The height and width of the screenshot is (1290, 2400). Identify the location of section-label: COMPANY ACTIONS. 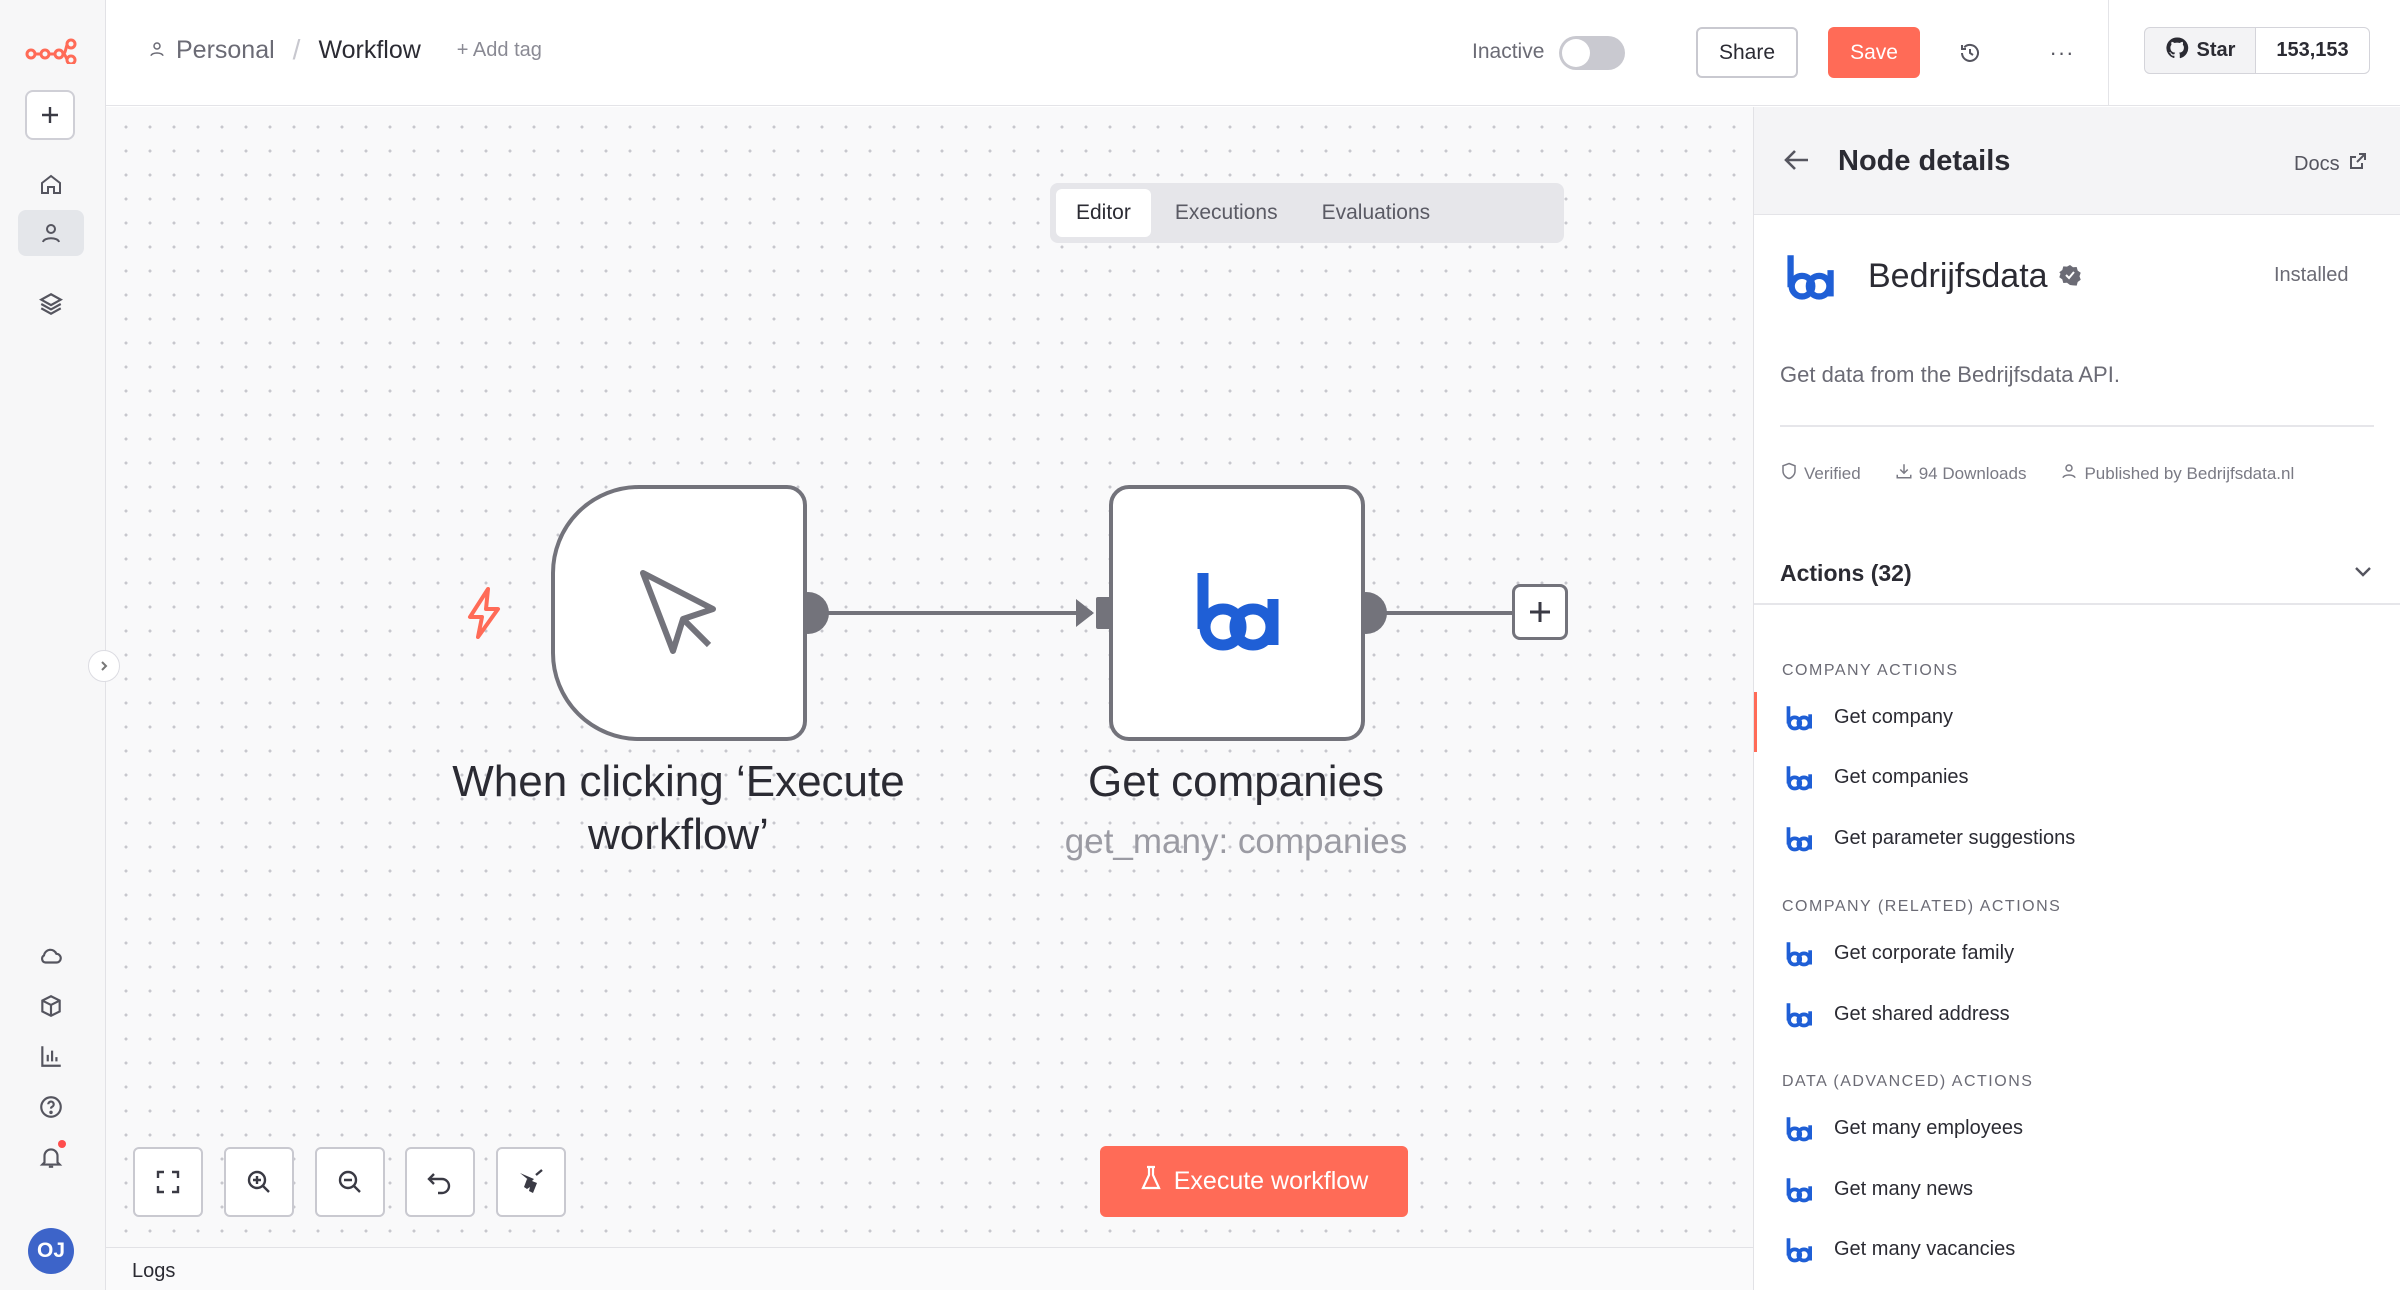
(1870, 670).